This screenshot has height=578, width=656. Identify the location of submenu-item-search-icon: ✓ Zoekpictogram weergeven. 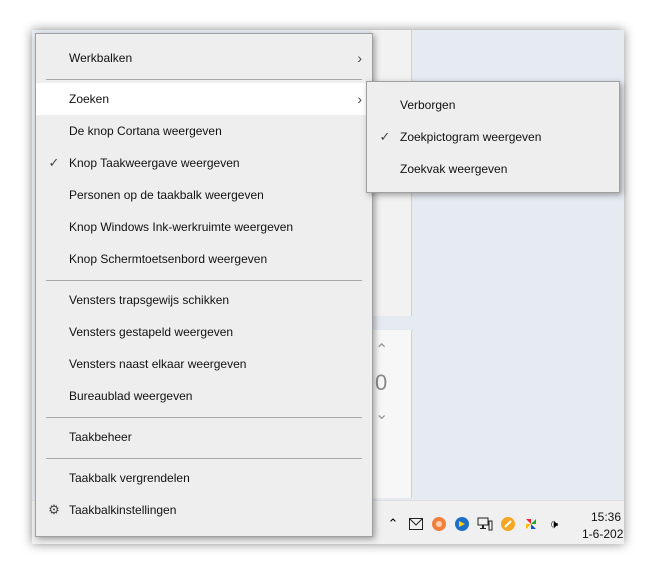
(493, 137).